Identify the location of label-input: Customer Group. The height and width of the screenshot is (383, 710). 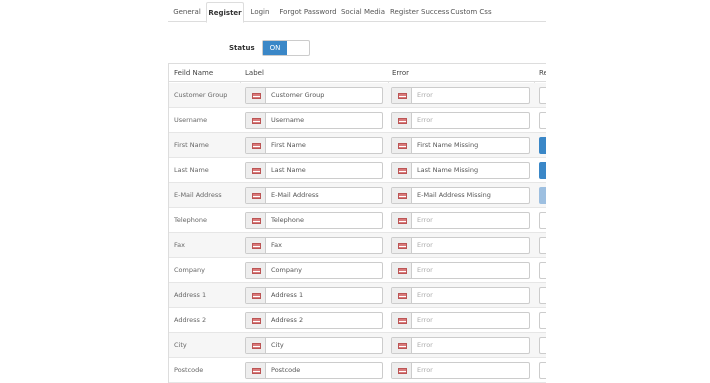
(314, 95).